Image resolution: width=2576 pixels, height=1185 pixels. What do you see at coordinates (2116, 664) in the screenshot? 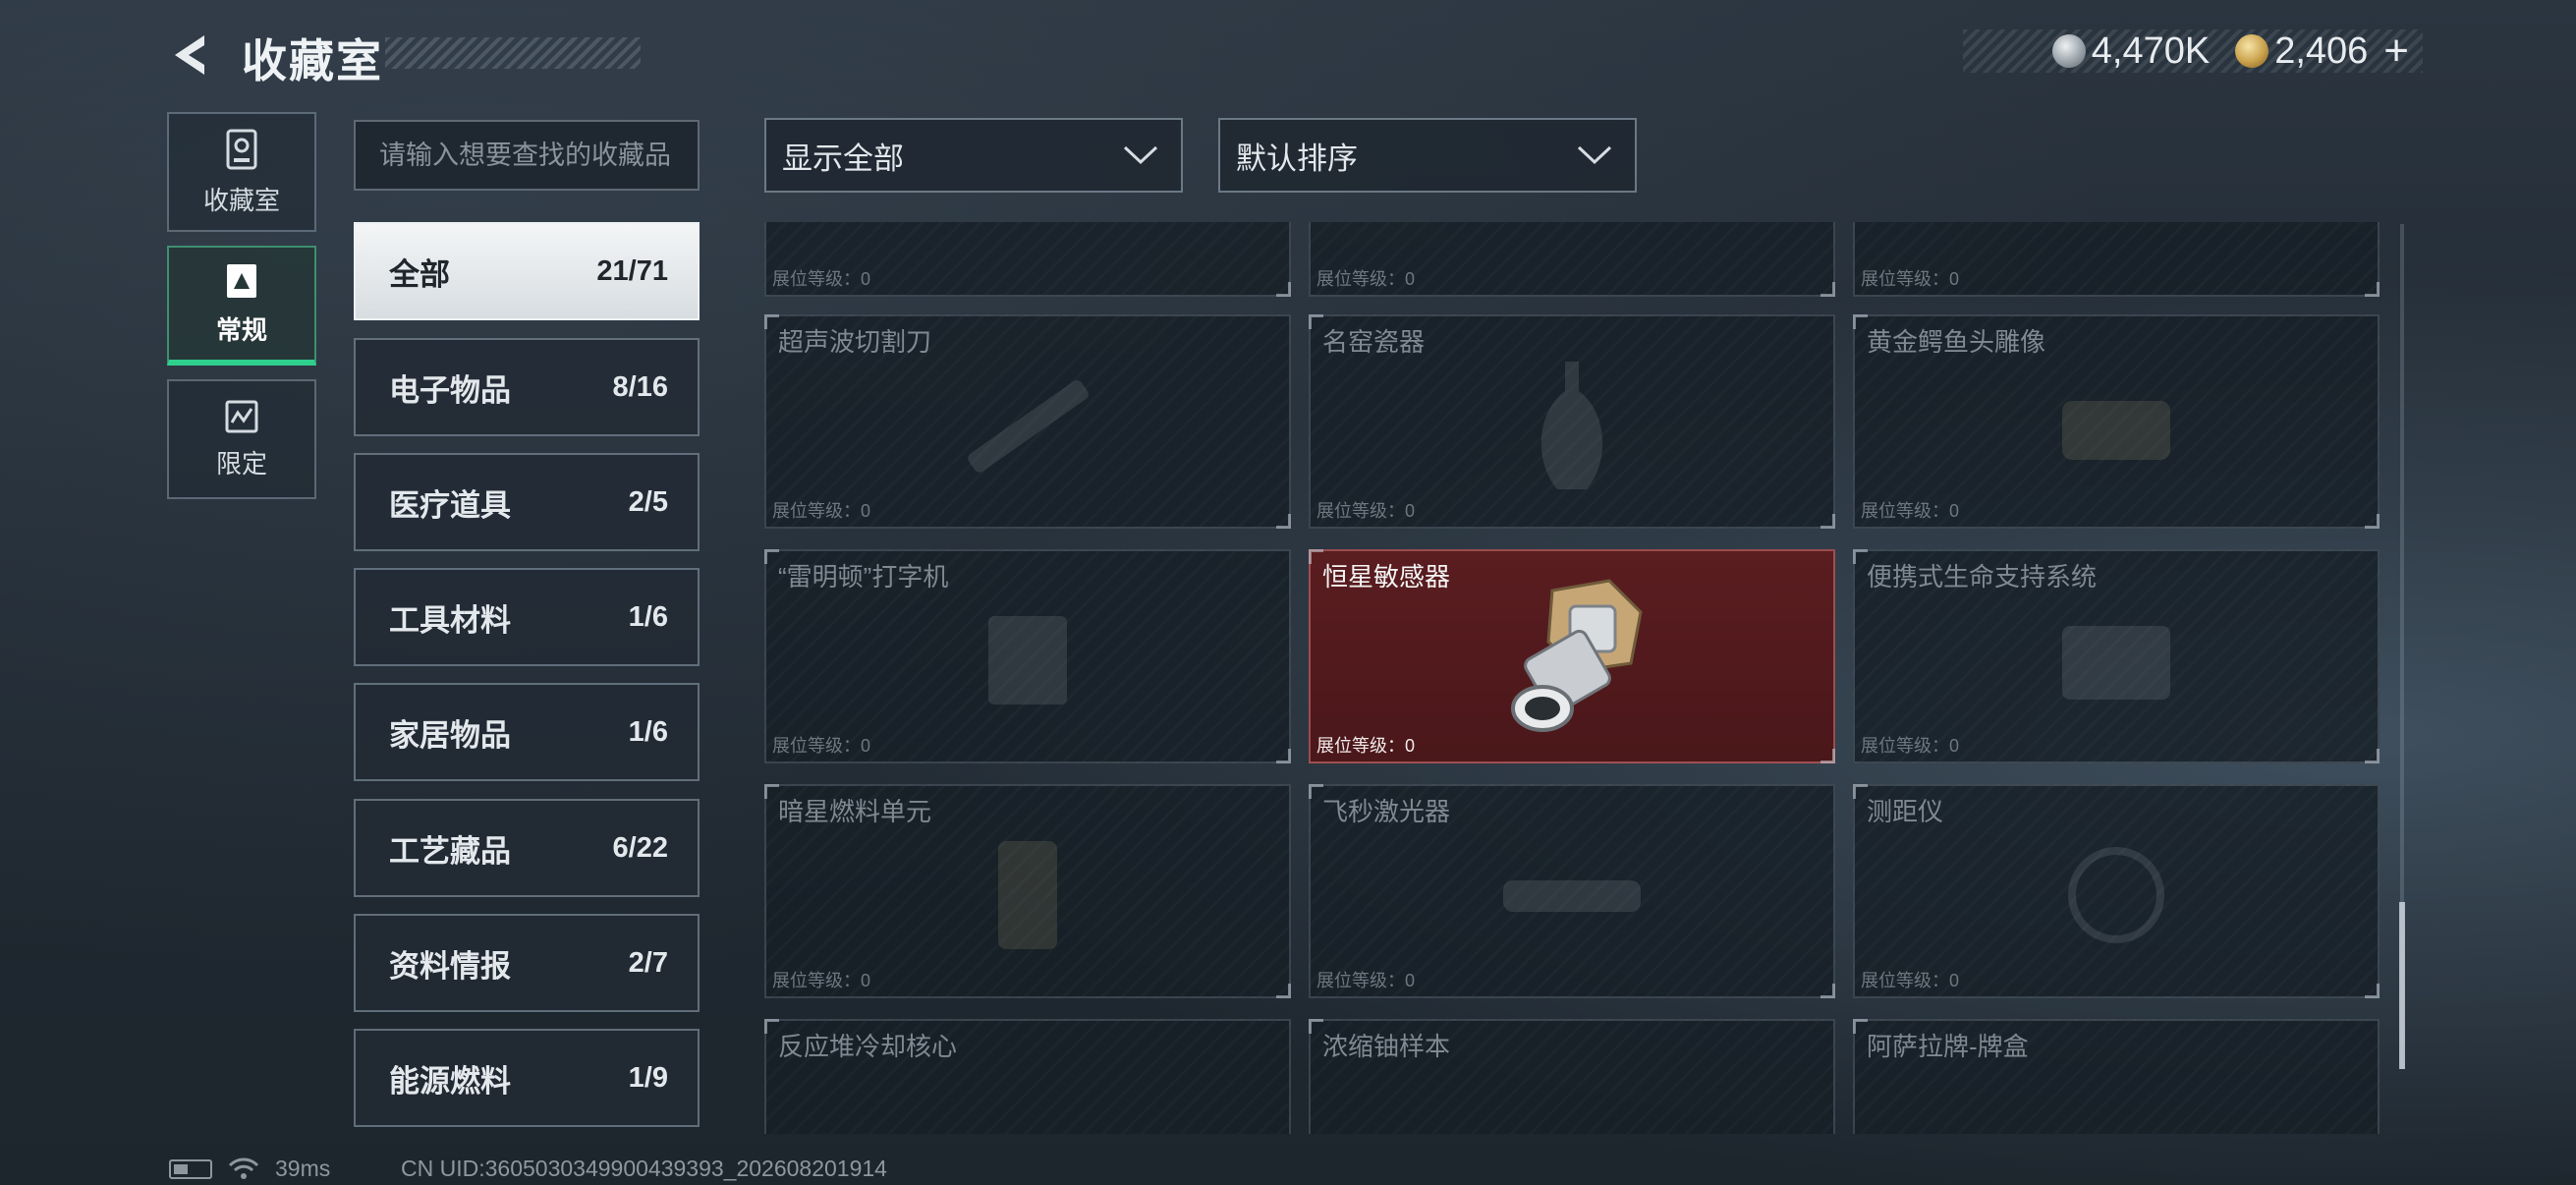
I see `life-support-icon` at bounding box center [2116, 664].